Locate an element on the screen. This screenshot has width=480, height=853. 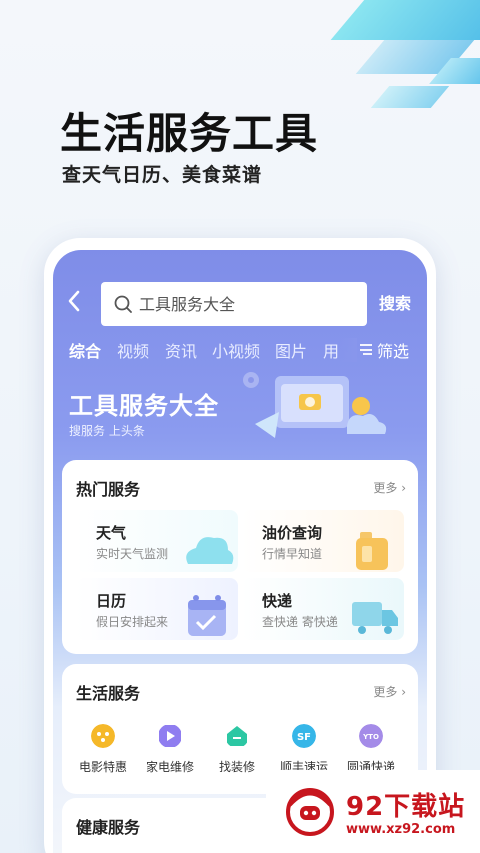
service-desc: 假日安排起来 is located at coordinates (132, 622).